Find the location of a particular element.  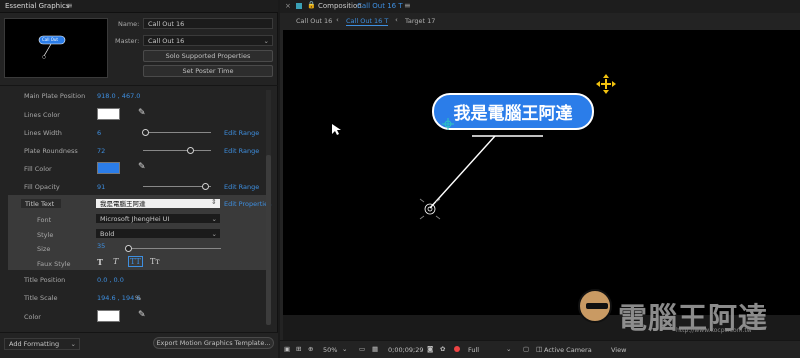

grid-icon: ⊞ is located at coordinates (298, 349).